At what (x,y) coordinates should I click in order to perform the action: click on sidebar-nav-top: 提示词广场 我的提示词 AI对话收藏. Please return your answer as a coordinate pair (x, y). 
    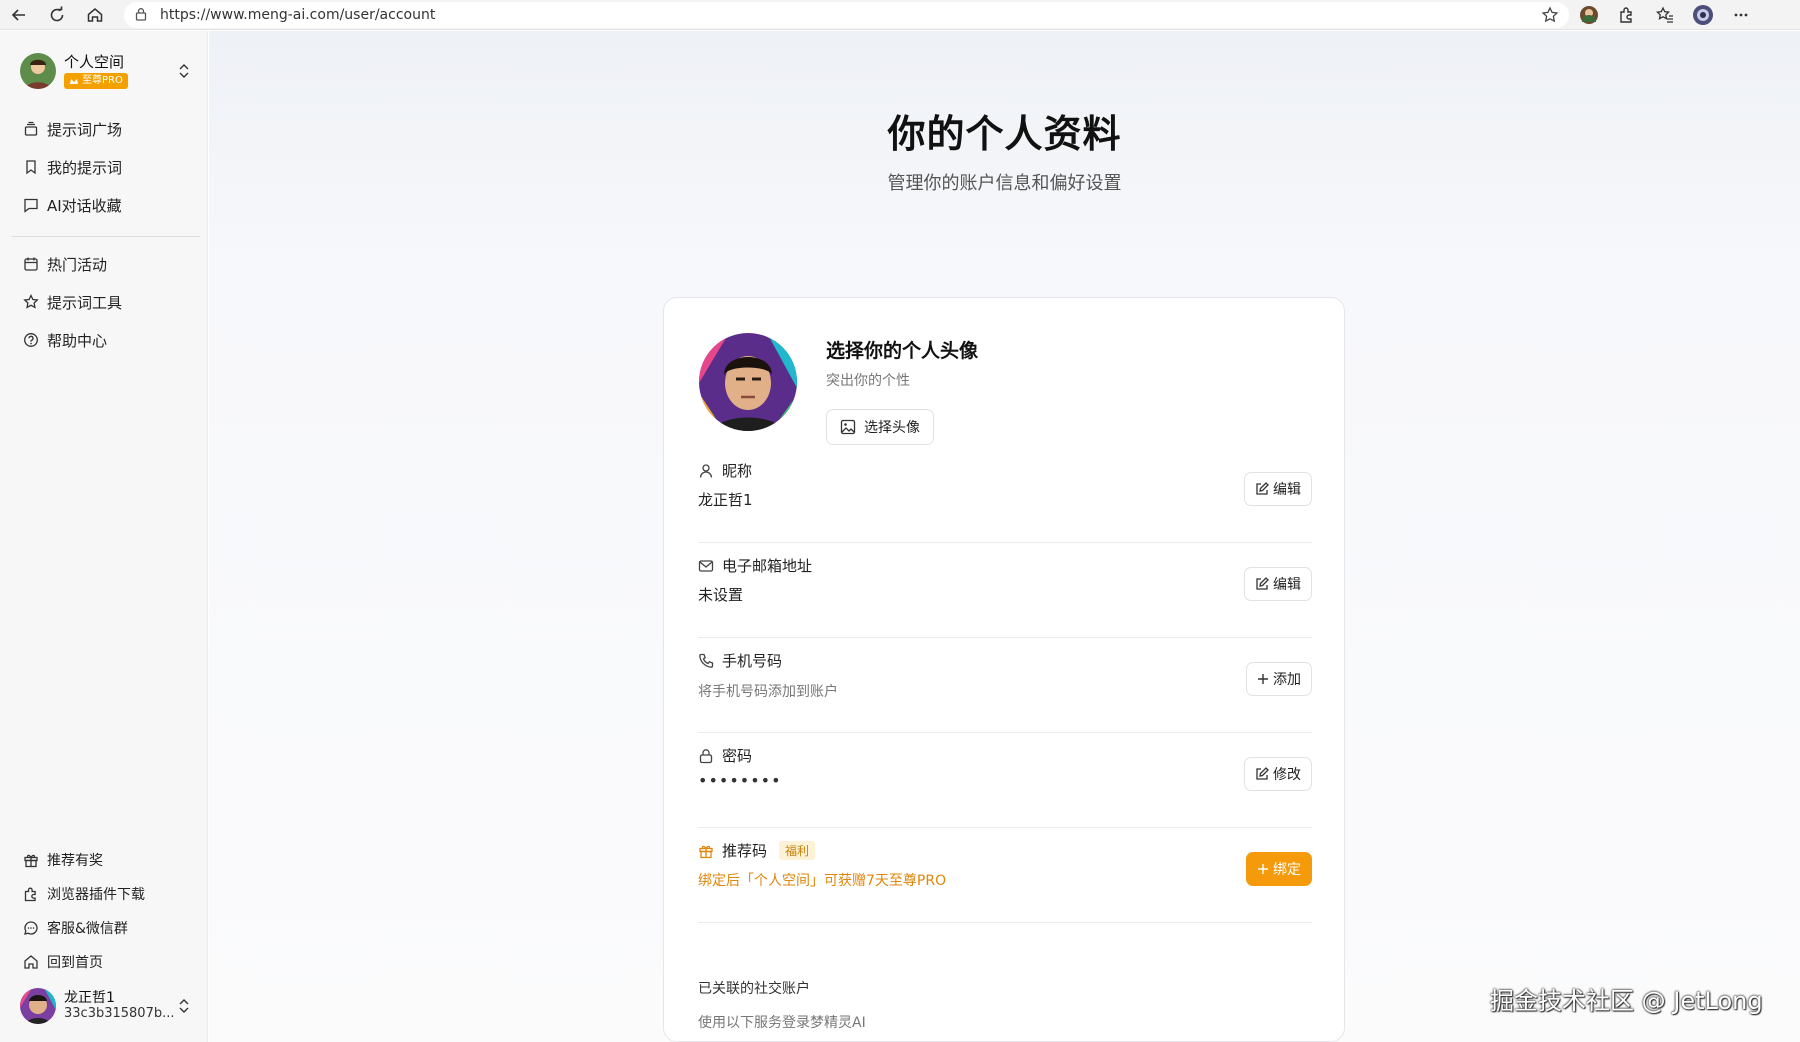
    Looking at the image, I should click on (104, 167).